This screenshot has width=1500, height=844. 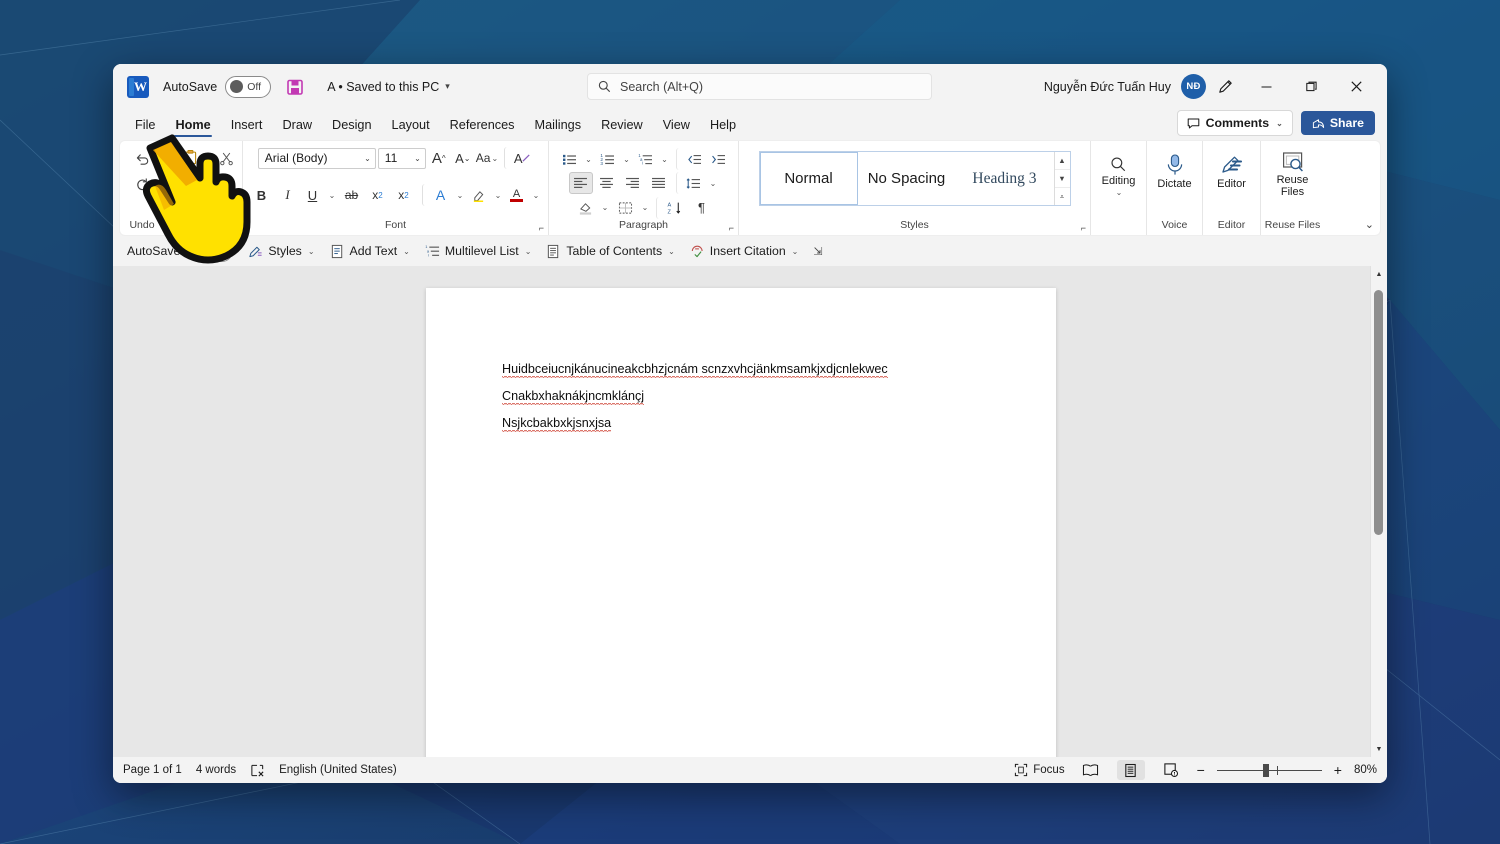 I want to click on qat-table-of-contents-chevron-down-icon: ⌄, so click(x=671, y=251).